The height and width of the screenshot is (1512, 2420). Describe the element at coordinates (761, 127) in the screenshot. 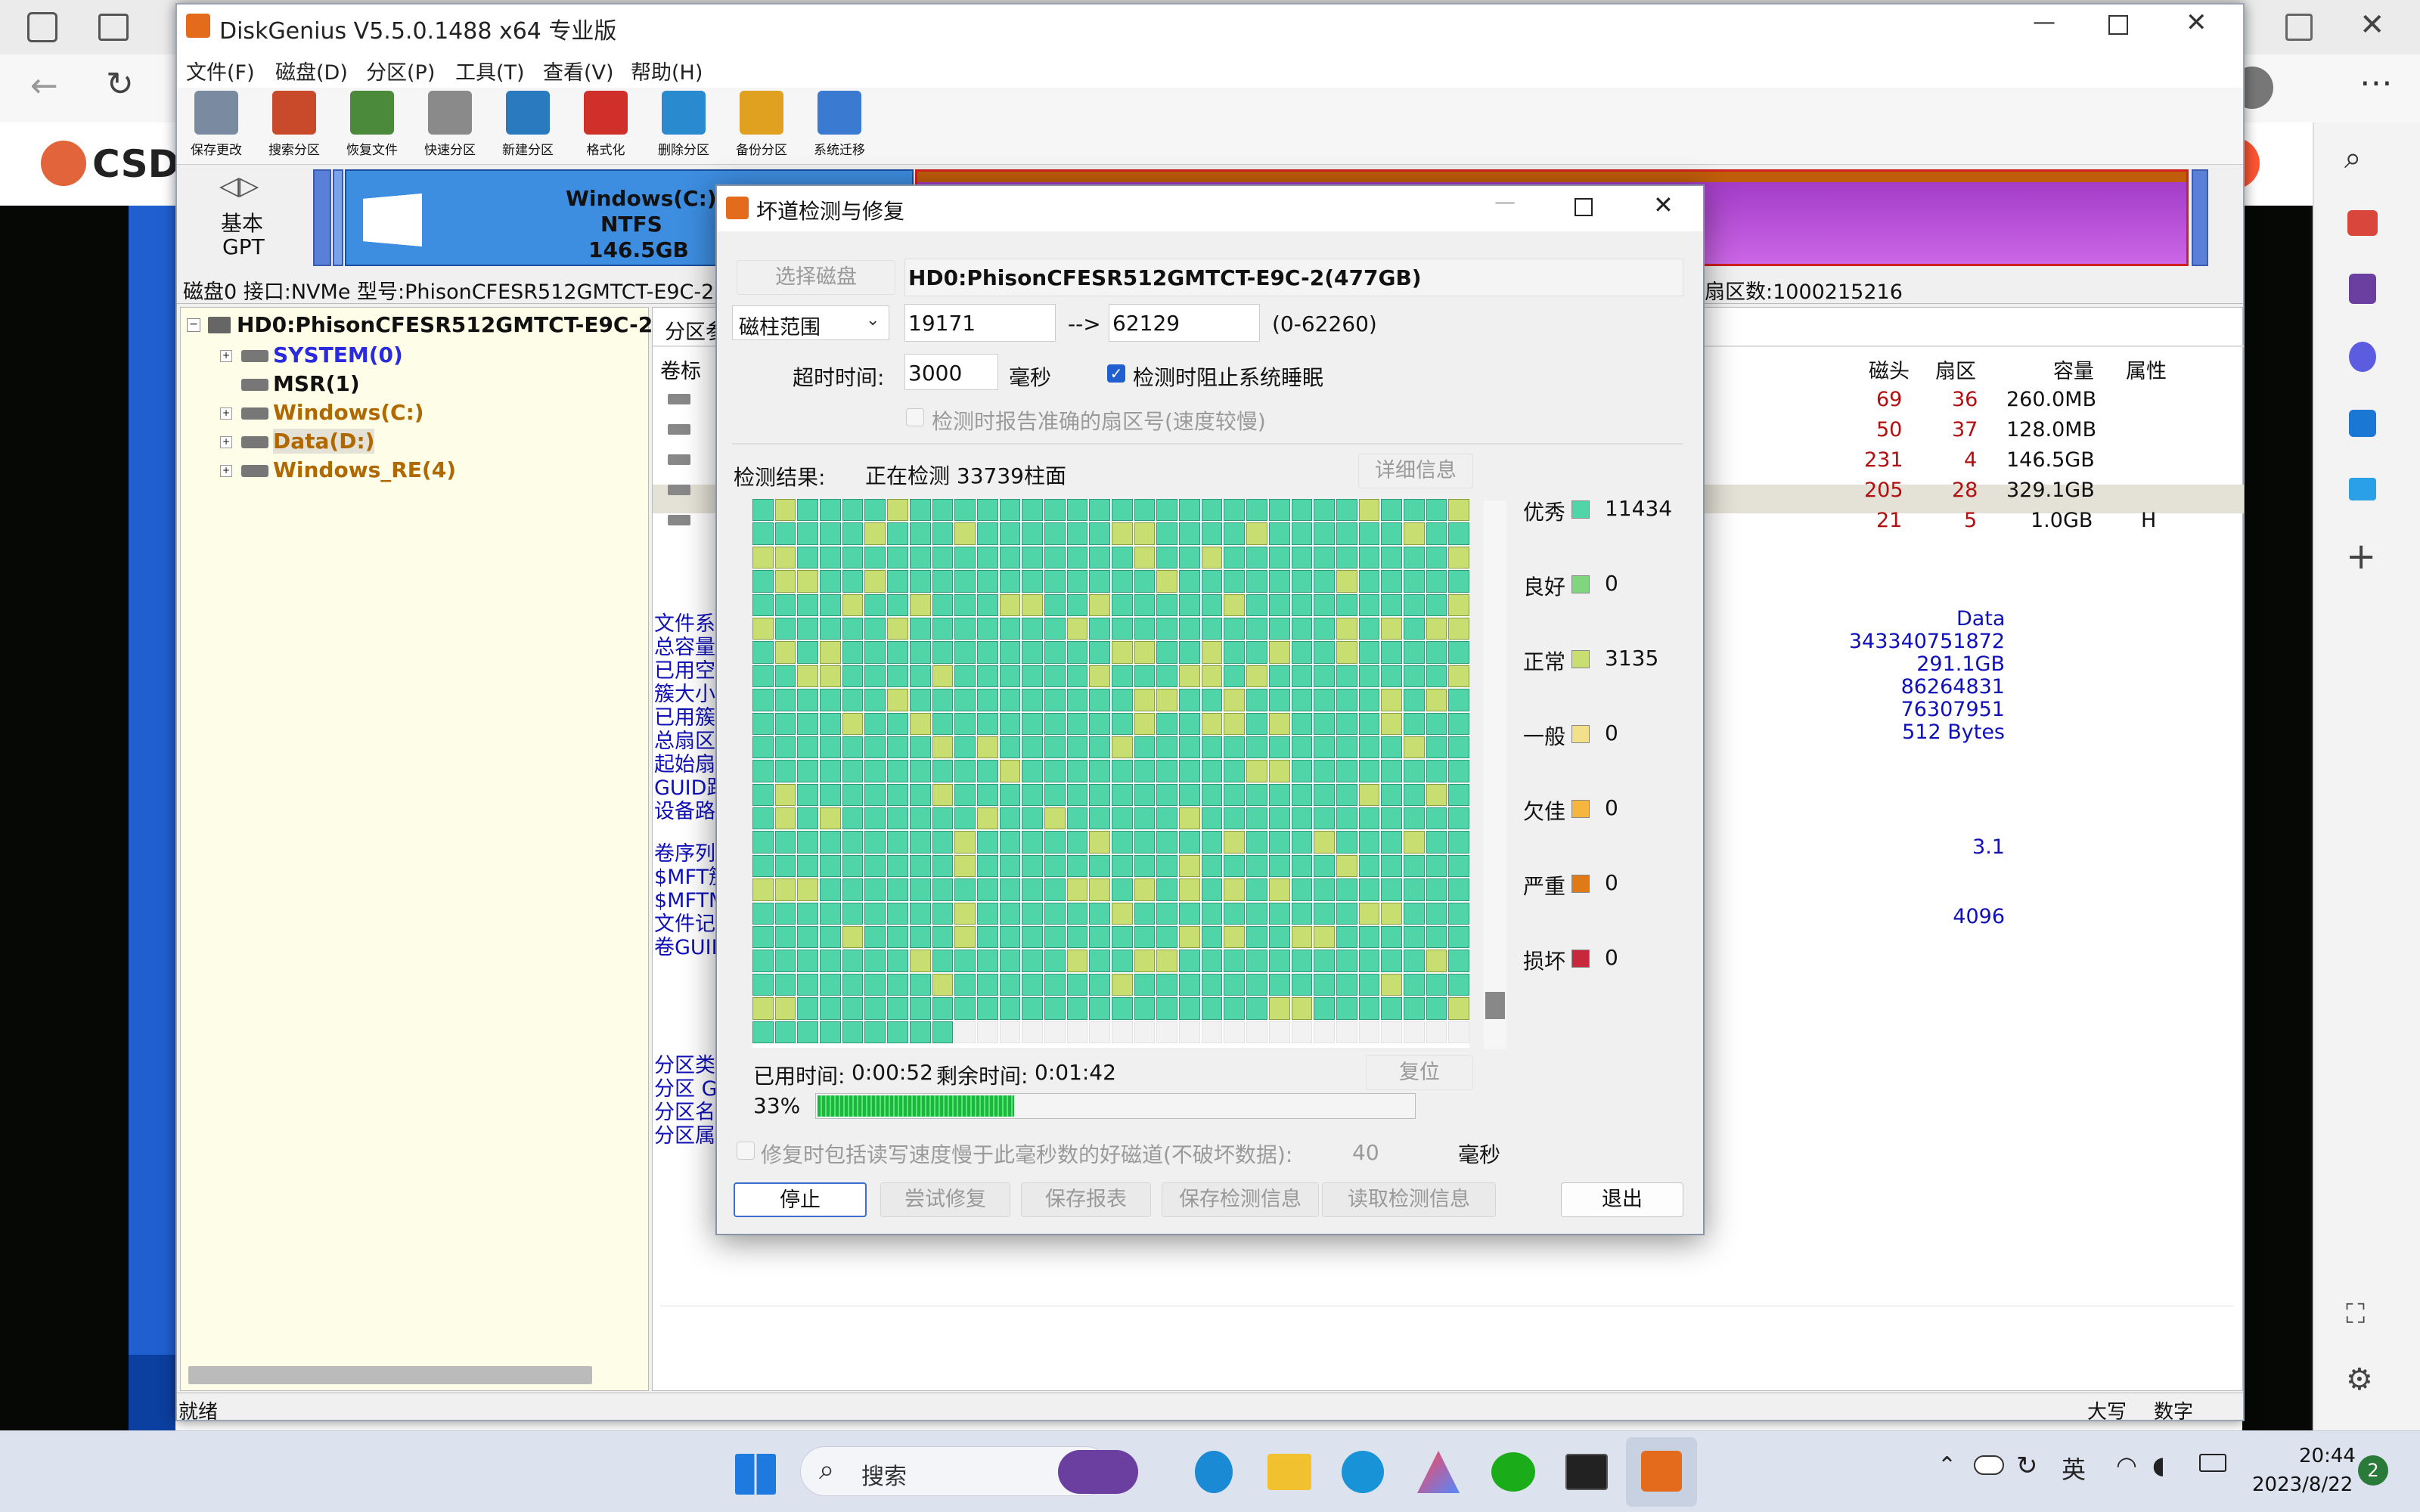

I see `toolbar-button: 备份分区` at that location.